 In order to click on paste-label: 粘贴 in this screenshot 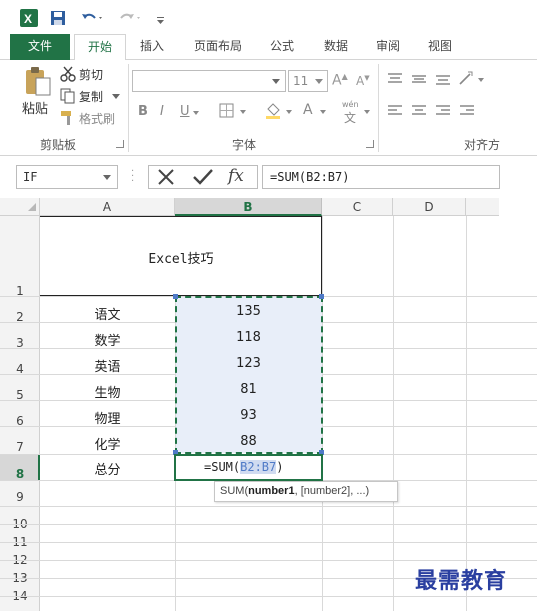, I will do `click(35, 109)`.